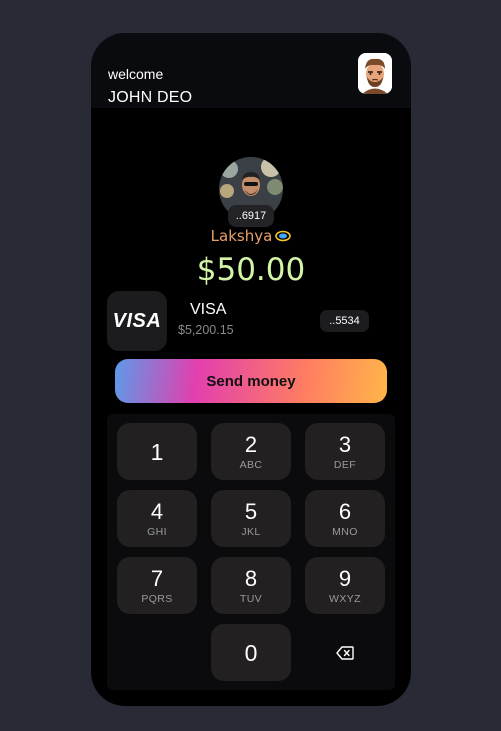 The image size is (501, 731). Describe the element at coordinates (157, 531) in the screenshot. I see `key-letters: GHI` at that location.